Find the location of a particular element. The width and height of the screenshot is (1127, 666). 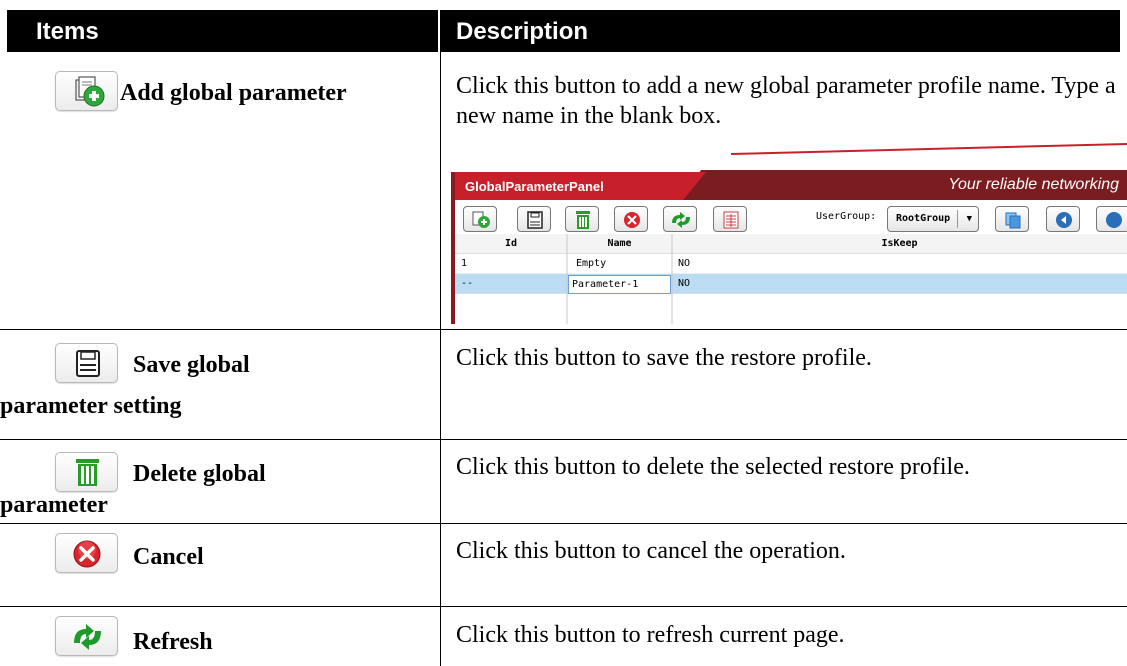

column-header-id: Id is located at coordinates (511, 243).